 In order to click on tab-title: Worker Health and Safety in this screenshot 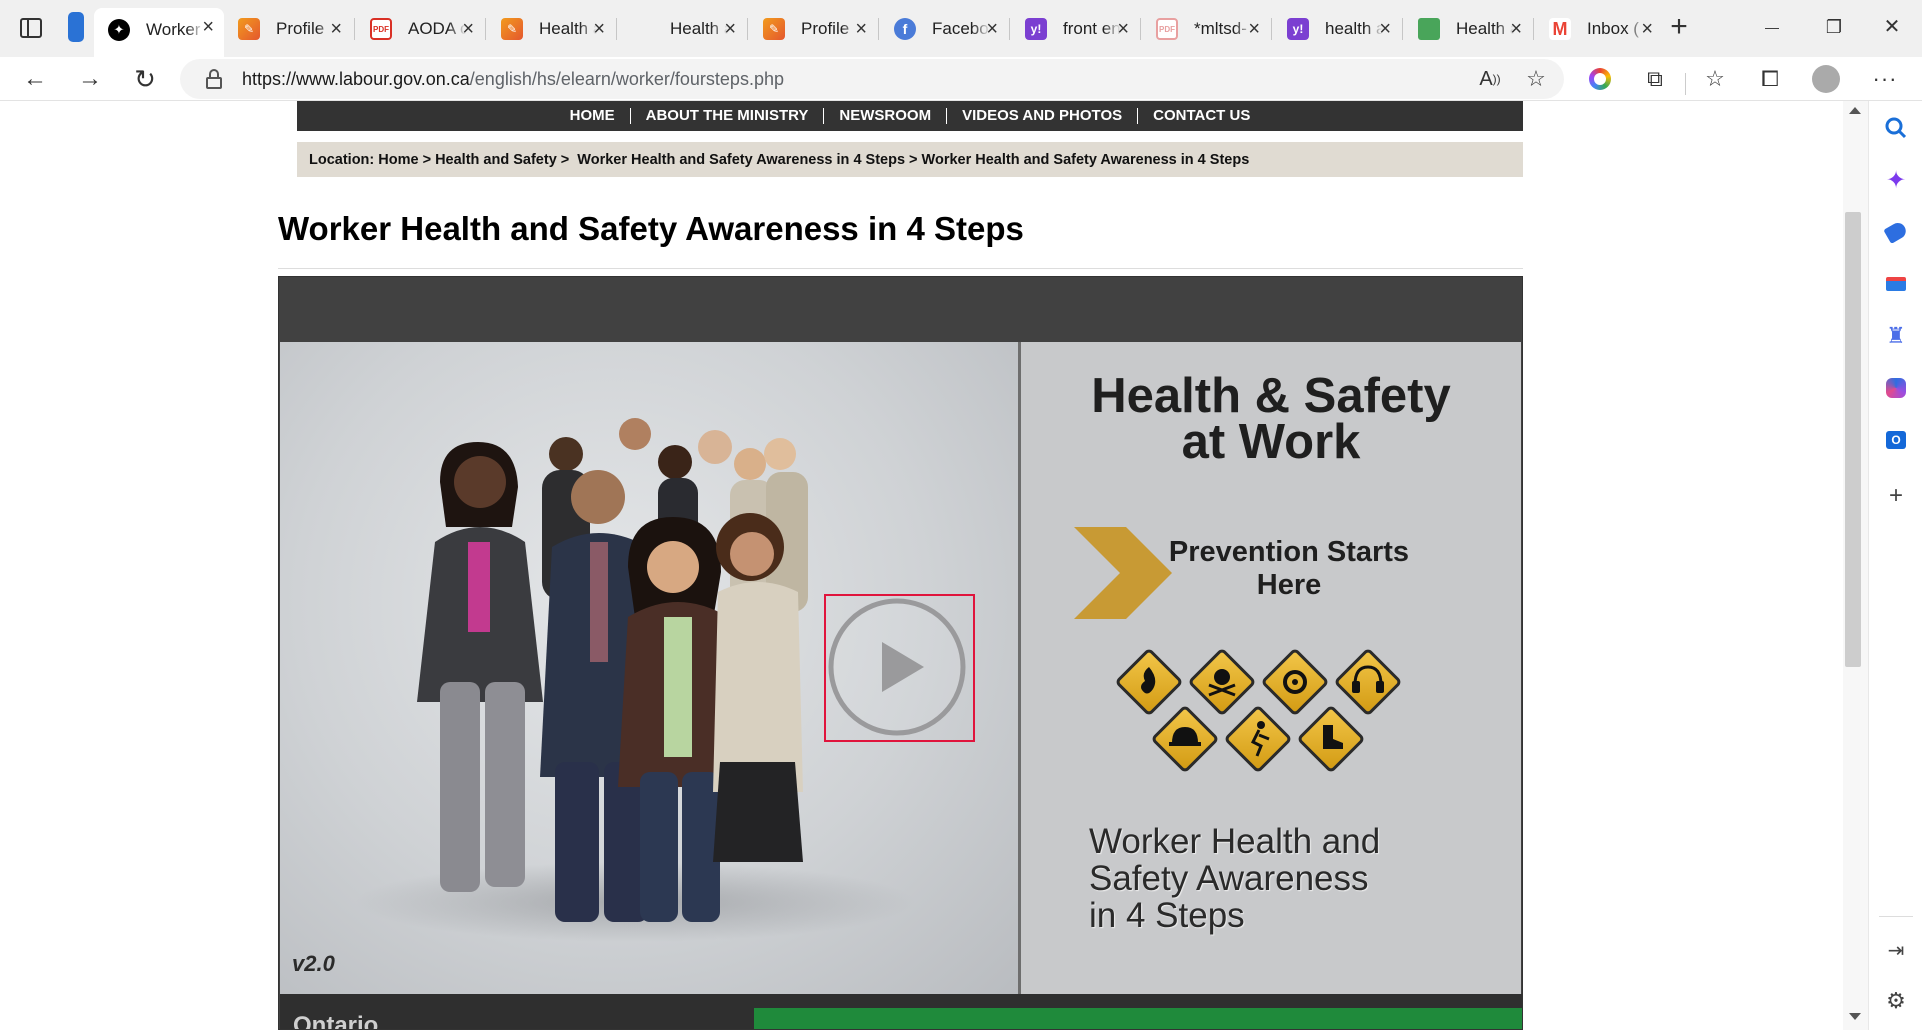, I will do `click(175, 29)`.